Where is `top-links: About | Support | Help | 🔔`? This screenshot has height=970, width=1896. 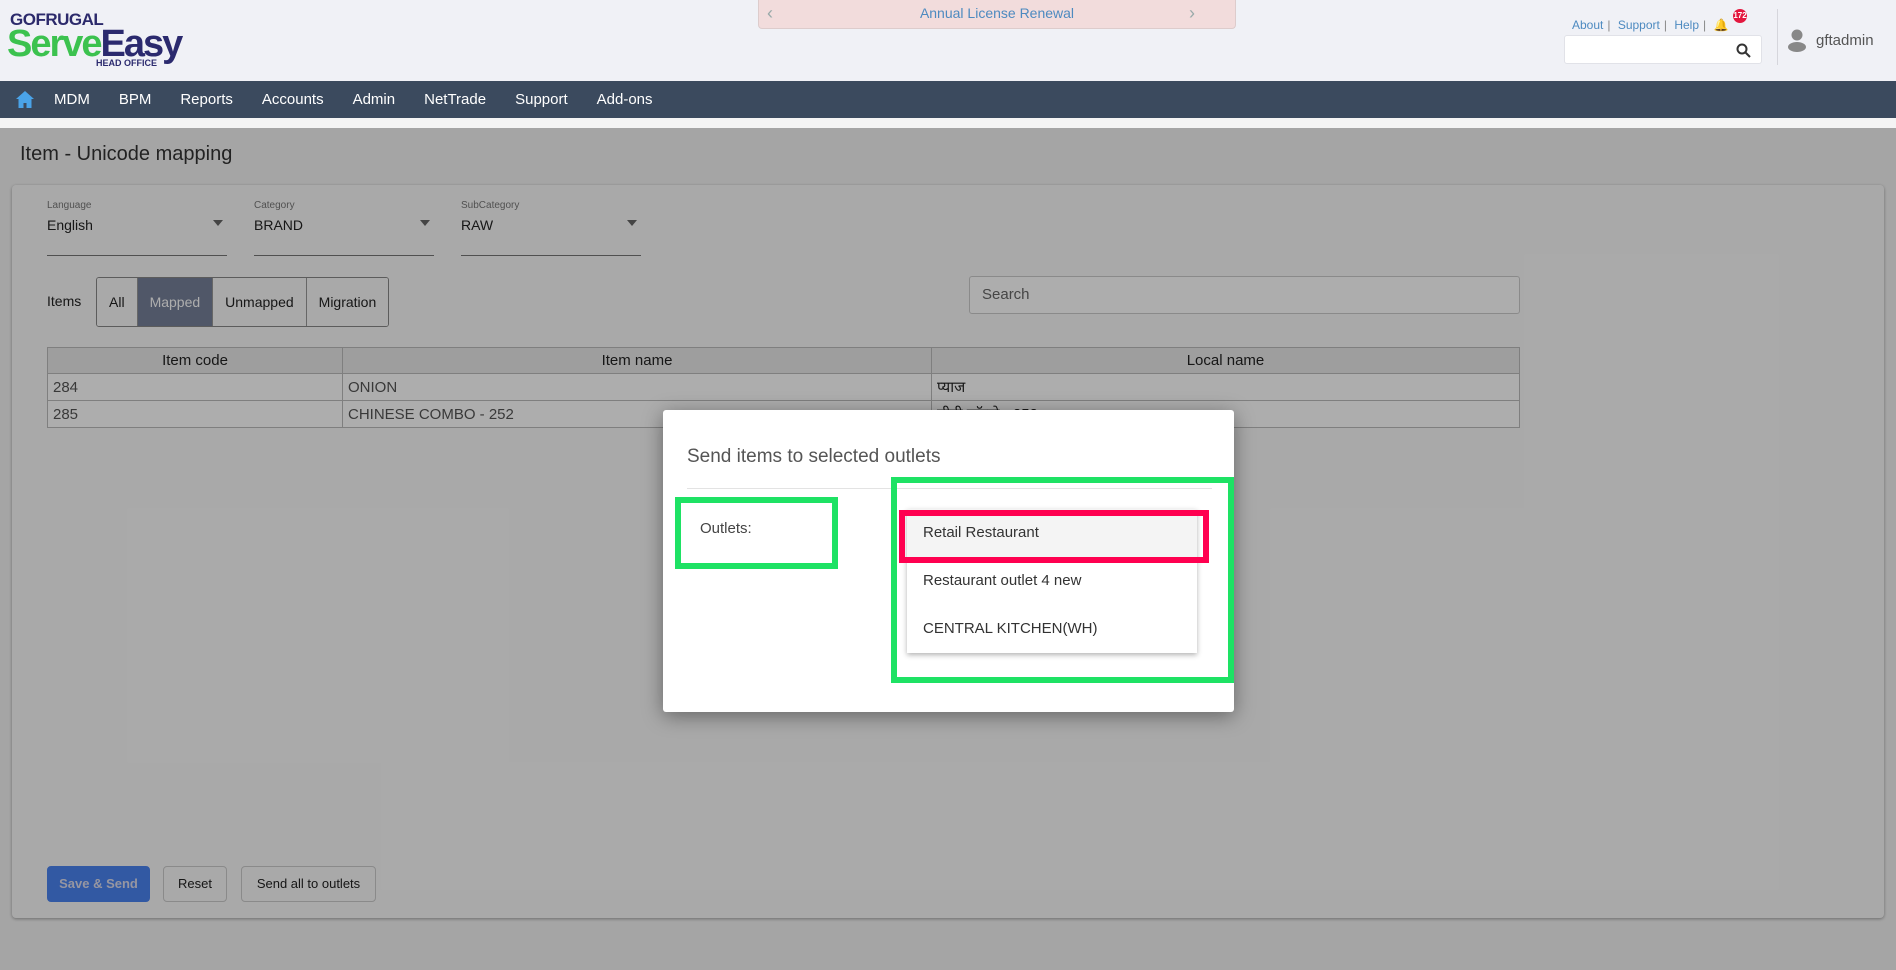
top-links: About | Support | Help | 🔔 is located at coordinates (1650, 25).